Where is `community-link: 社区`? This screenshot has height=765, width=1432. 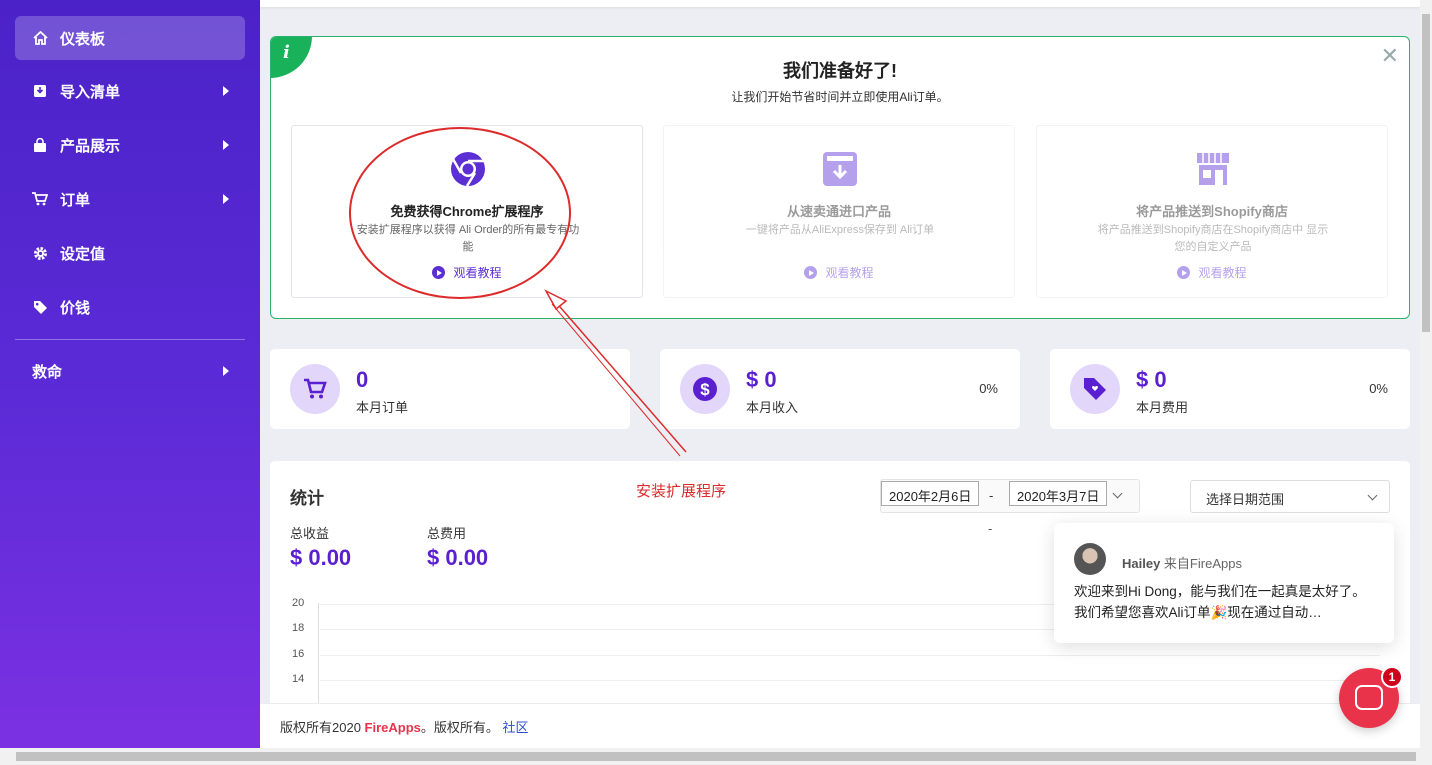 community-link: 社区 is located at coordinates (516, 727).